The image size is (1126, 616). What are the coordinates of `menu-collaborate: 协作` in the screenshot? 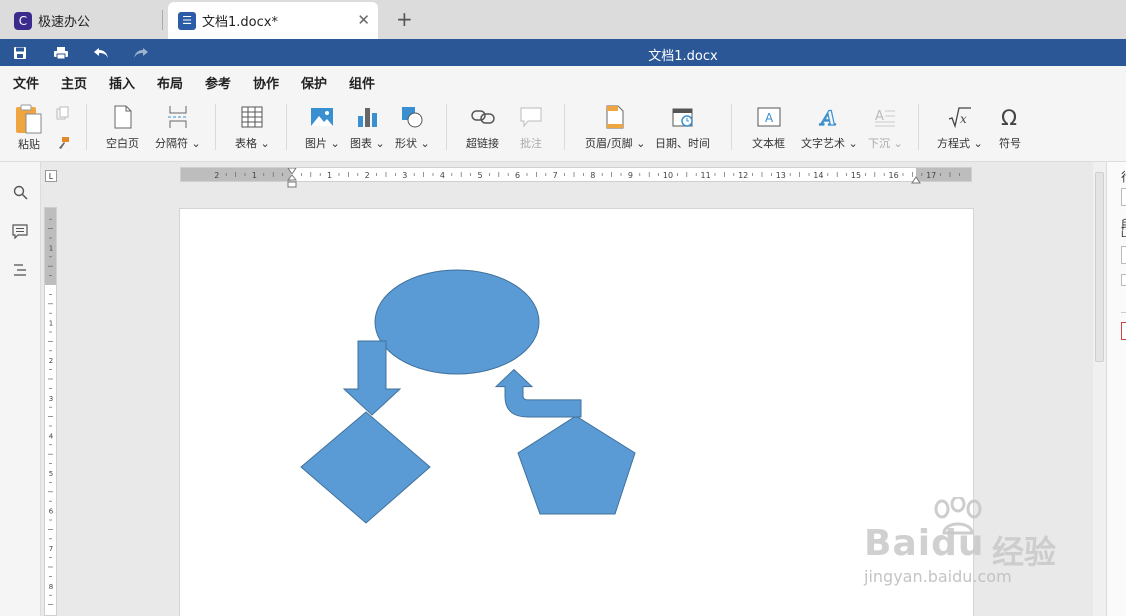 It's located at (266, 82).